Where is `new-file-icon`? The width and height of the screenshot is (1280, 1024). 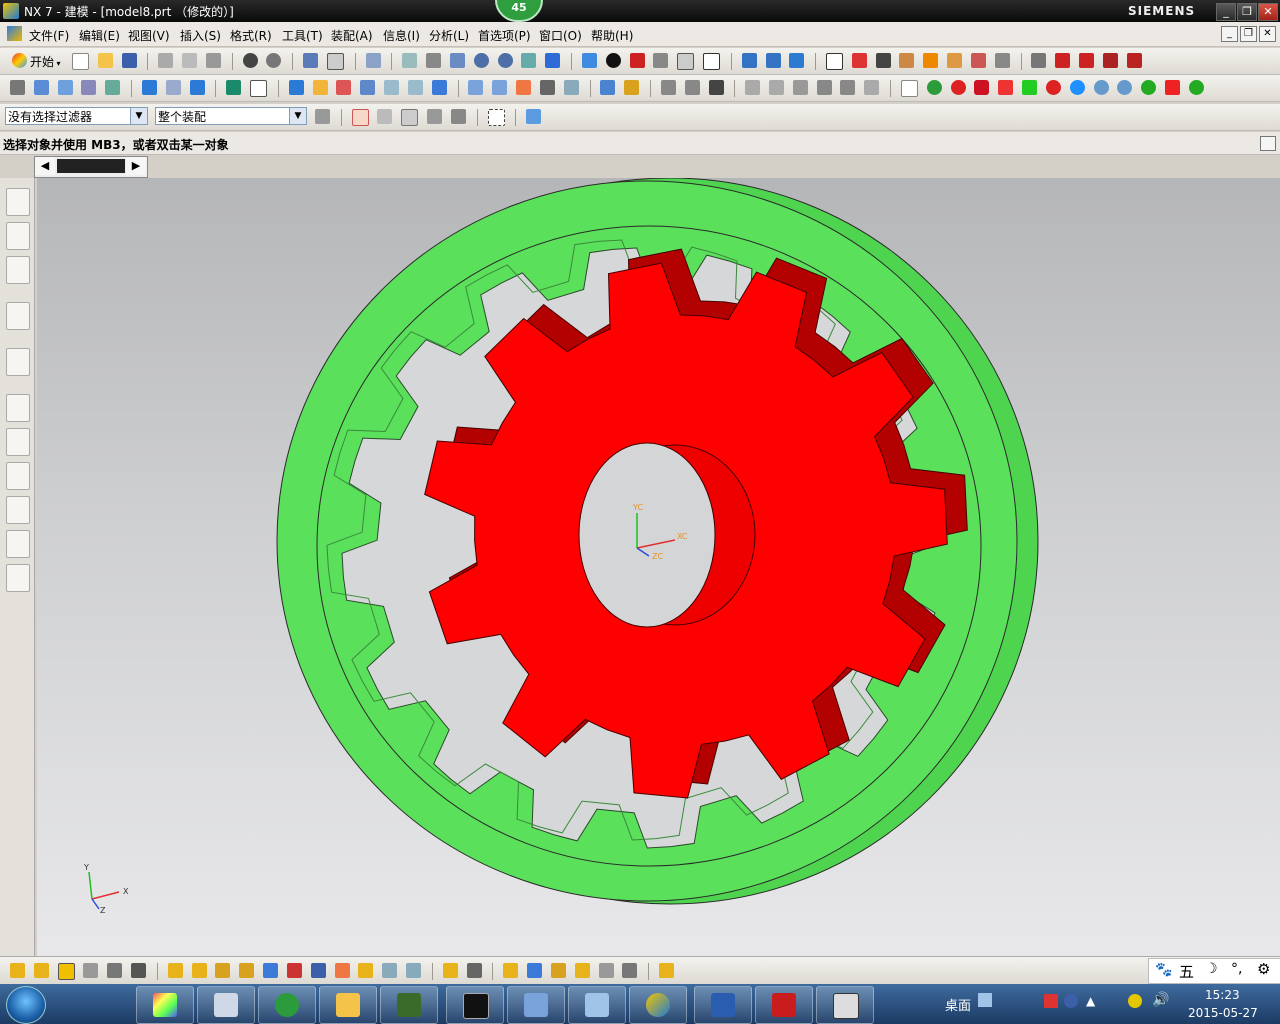
new-file-icon is located at coordinates (80, 61).